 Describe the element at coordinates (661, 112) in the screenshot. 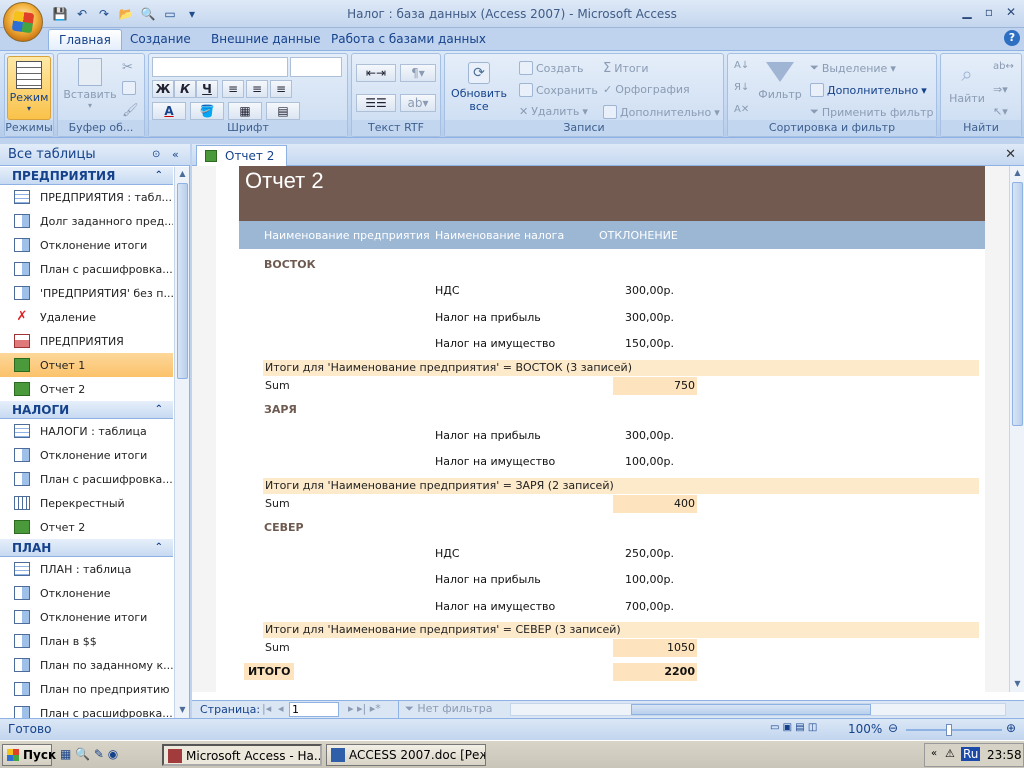

I see `more-records-button: Дополнительно ▾` at that location.